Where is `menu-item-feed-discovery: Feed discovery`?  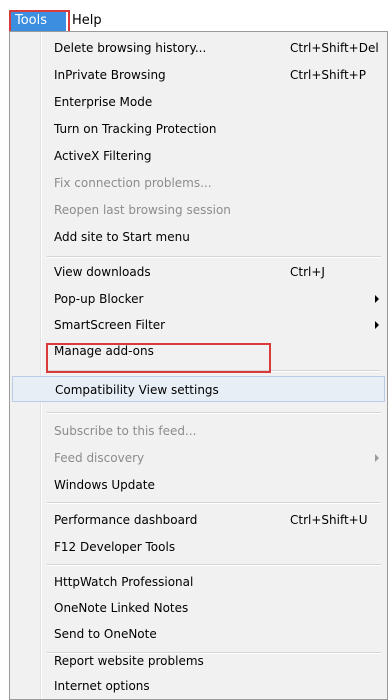 menu-item-feed-discovery: Feed discovery is located at coordinates (198, 458).